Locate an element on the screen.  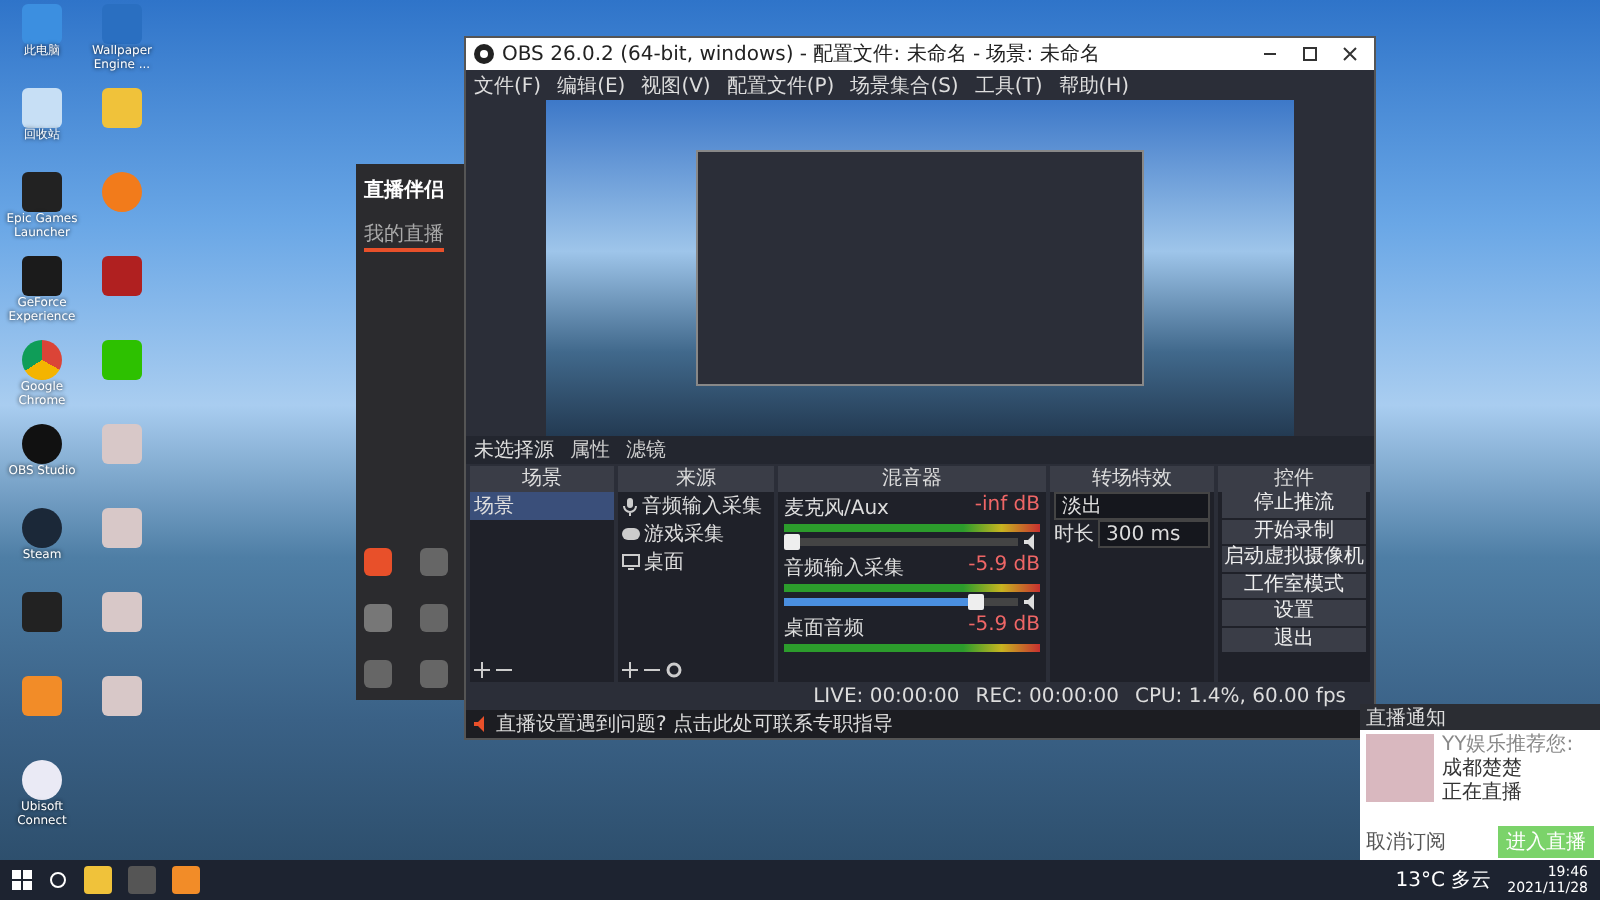
menu-item: 文件(F) is located at coordinates (508, 85).